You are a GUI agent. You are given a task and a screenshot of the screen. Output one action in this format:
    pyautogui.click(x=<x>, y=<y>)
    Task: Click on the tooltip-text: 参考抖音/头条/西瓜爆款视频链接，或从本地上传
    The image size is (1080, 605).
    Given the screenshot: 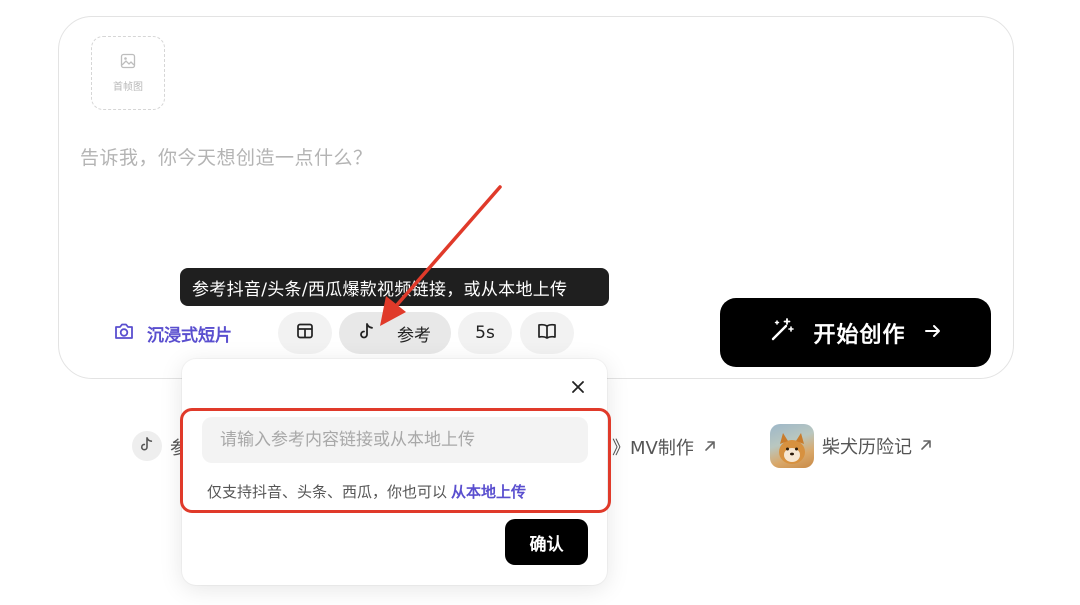 What is the action you would take?
    pyautogui.click(x=380, y=289)
    